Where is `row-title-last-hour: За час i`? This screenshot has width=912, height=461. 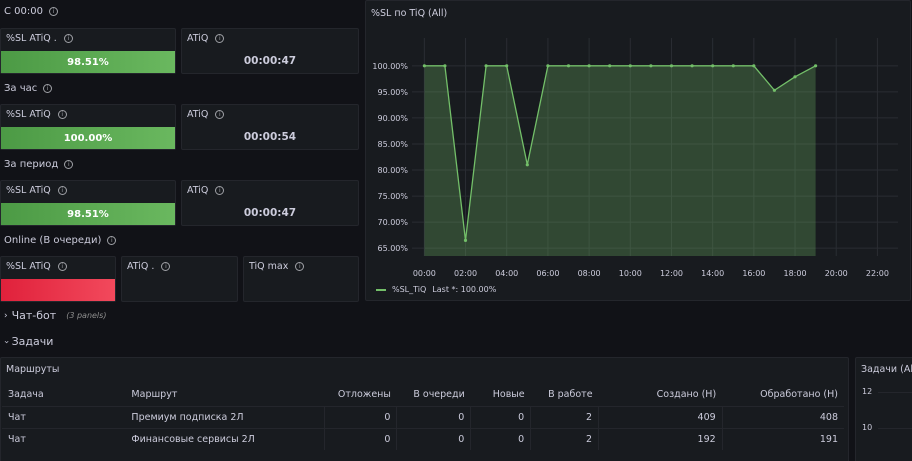 row-title-last-hour: За час i is located at coordinates (28, 88).